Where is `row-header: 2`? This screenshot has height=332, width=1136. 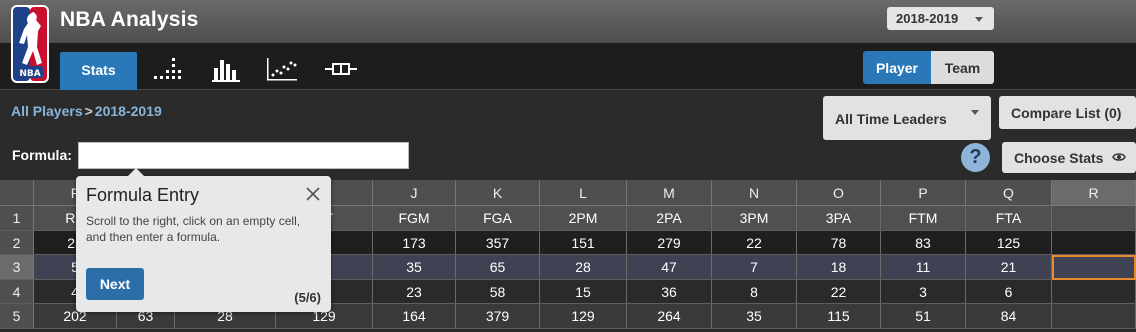 row-header: 2 is located at coordinates (17, 242).